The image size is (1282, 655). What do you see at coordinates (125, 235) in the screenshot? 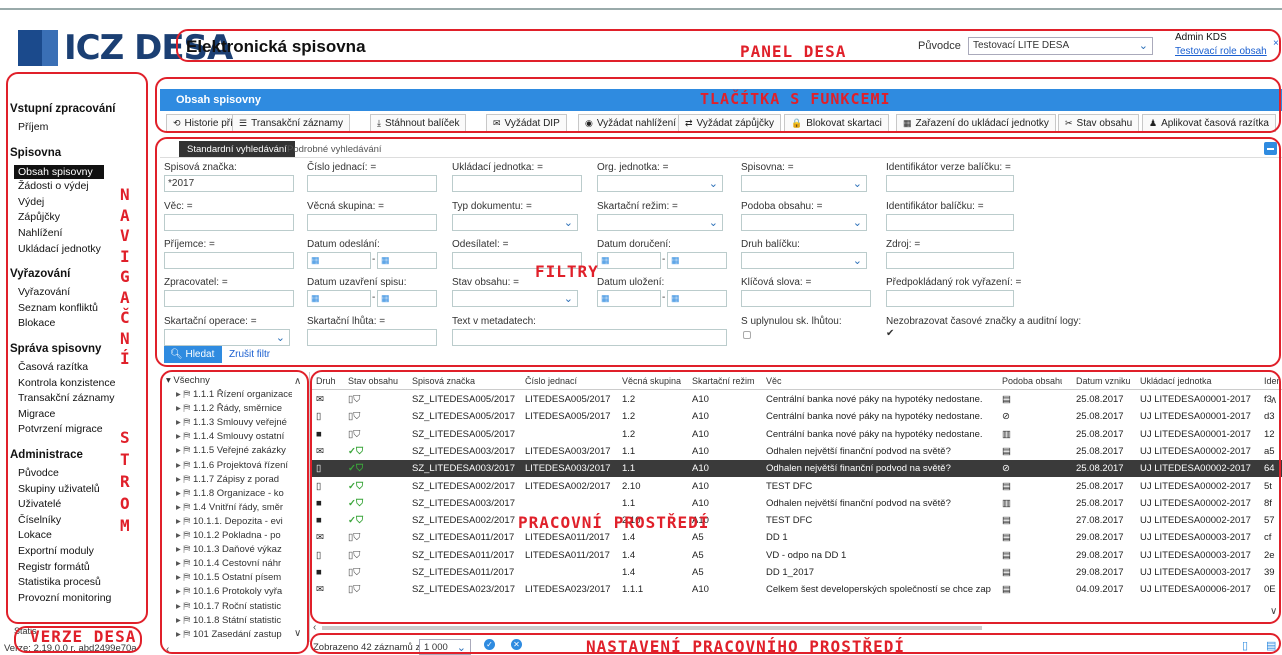
I see `annotation-nav-letter: V` at bounding box center [125, 235].